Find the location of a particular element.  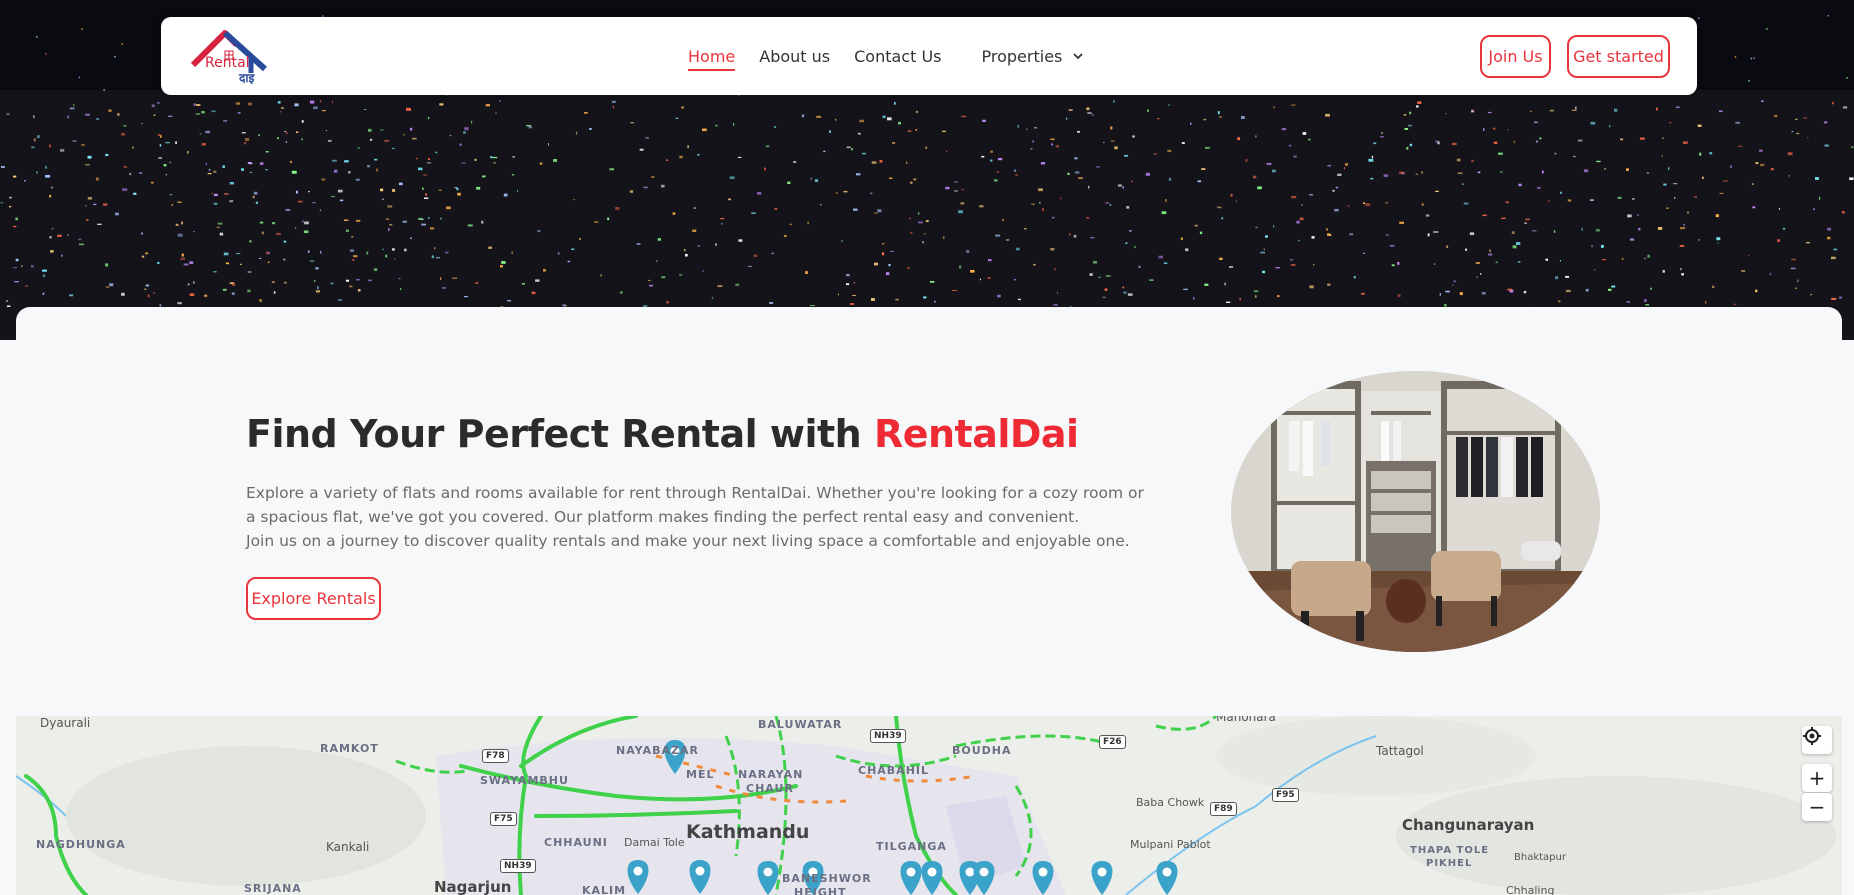

zoom-in-button: + is located at coordinates (1817, 778).